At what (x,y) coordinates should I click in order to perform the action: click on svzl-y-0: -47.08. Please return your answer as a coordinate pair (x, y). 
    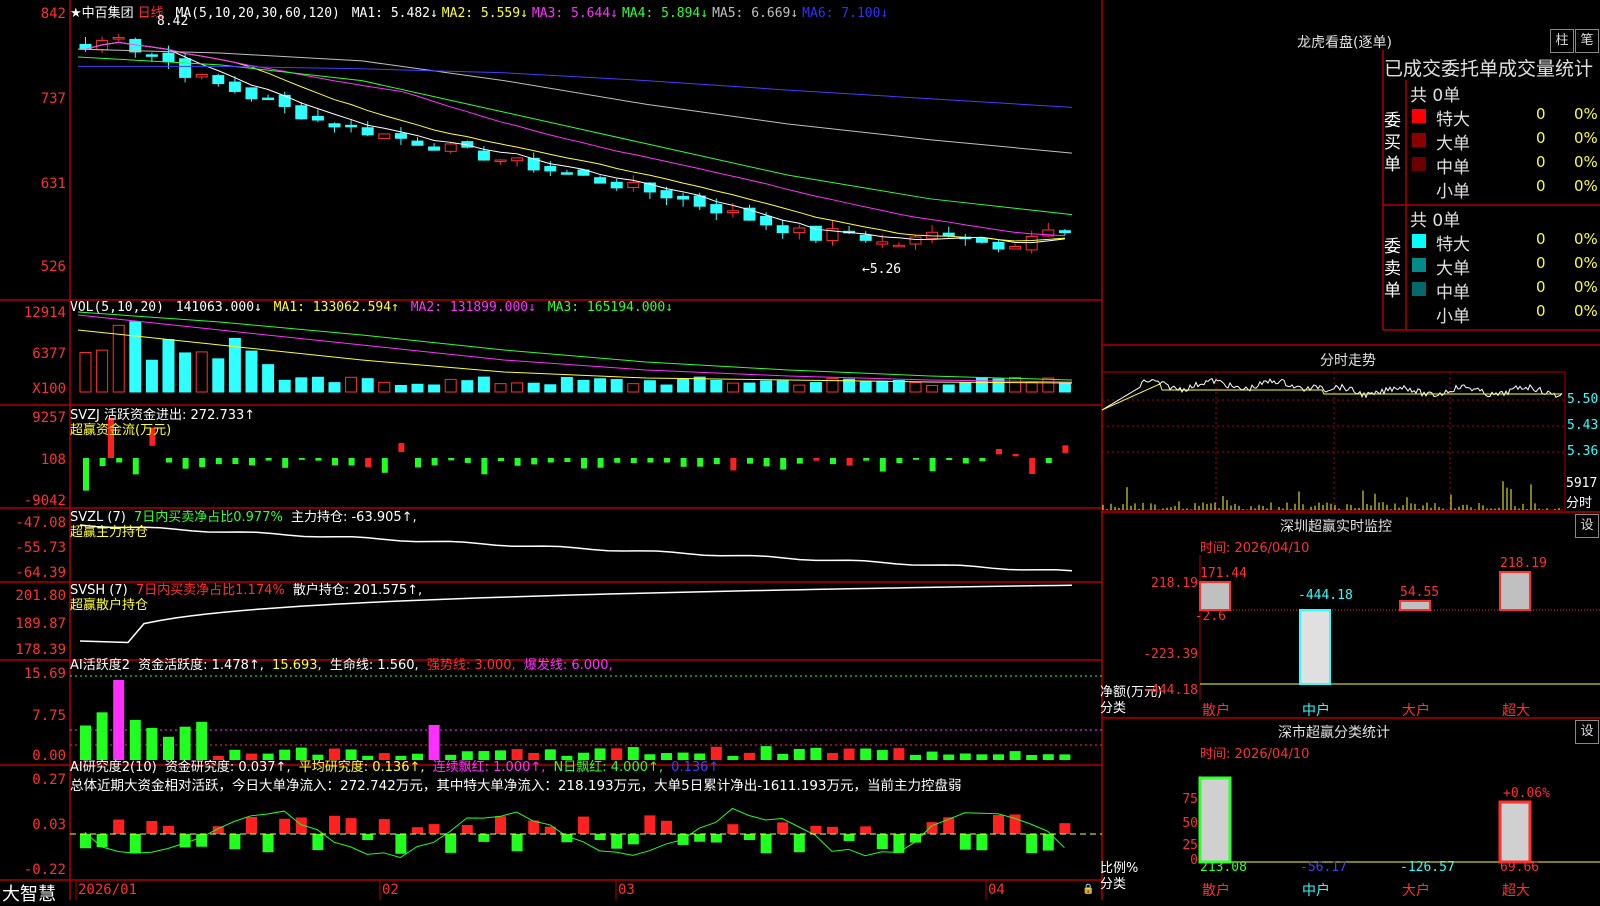
    Looking at the image, I should click on (40, 523).